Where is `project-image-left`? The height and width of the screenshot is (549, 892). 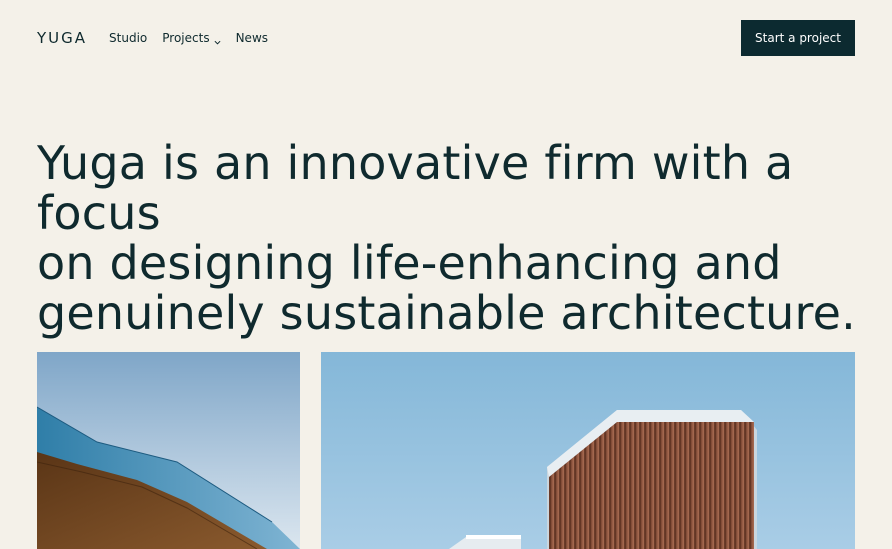 project-image-left is located at coordinates (168, 450).